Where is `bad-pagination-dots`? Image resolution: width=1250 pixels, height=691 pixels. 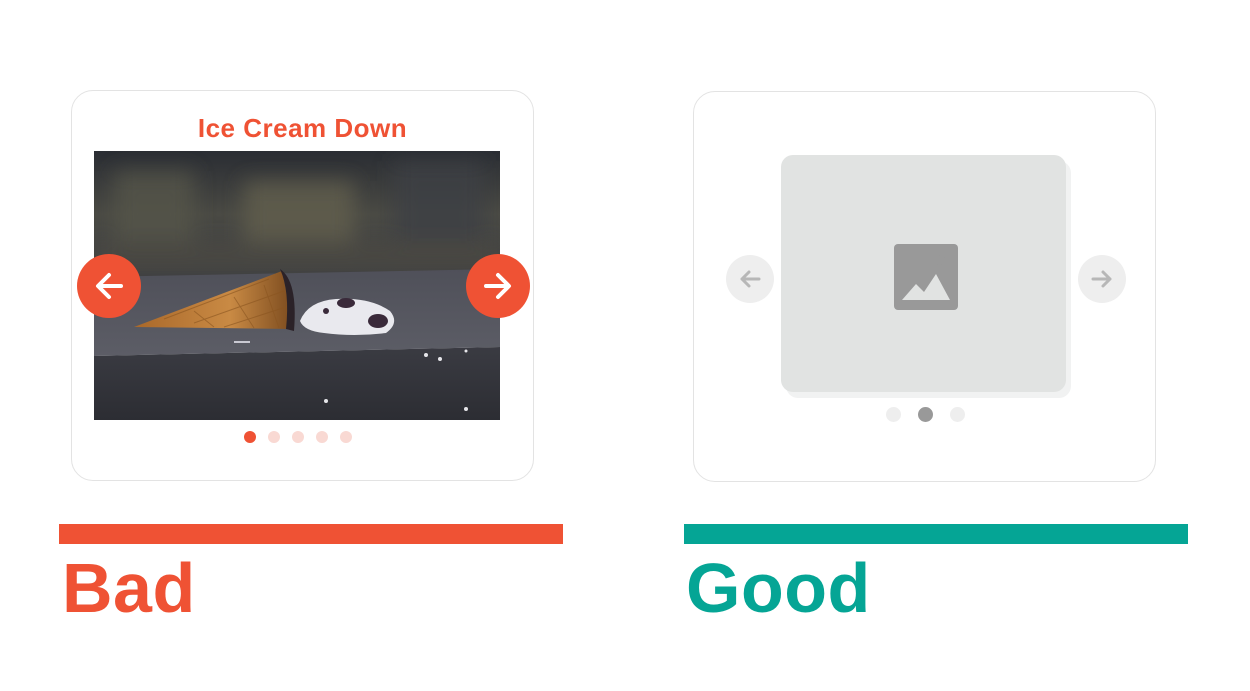
bad-pagination-dots is located at coordinates (298, 437).